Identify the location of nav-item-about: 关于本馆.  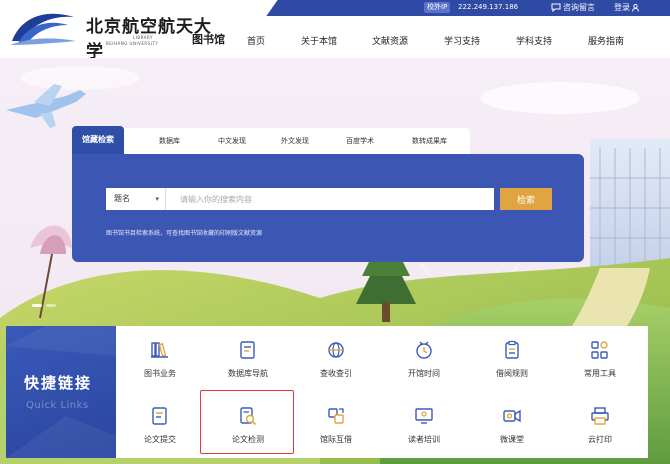
(319, 40).